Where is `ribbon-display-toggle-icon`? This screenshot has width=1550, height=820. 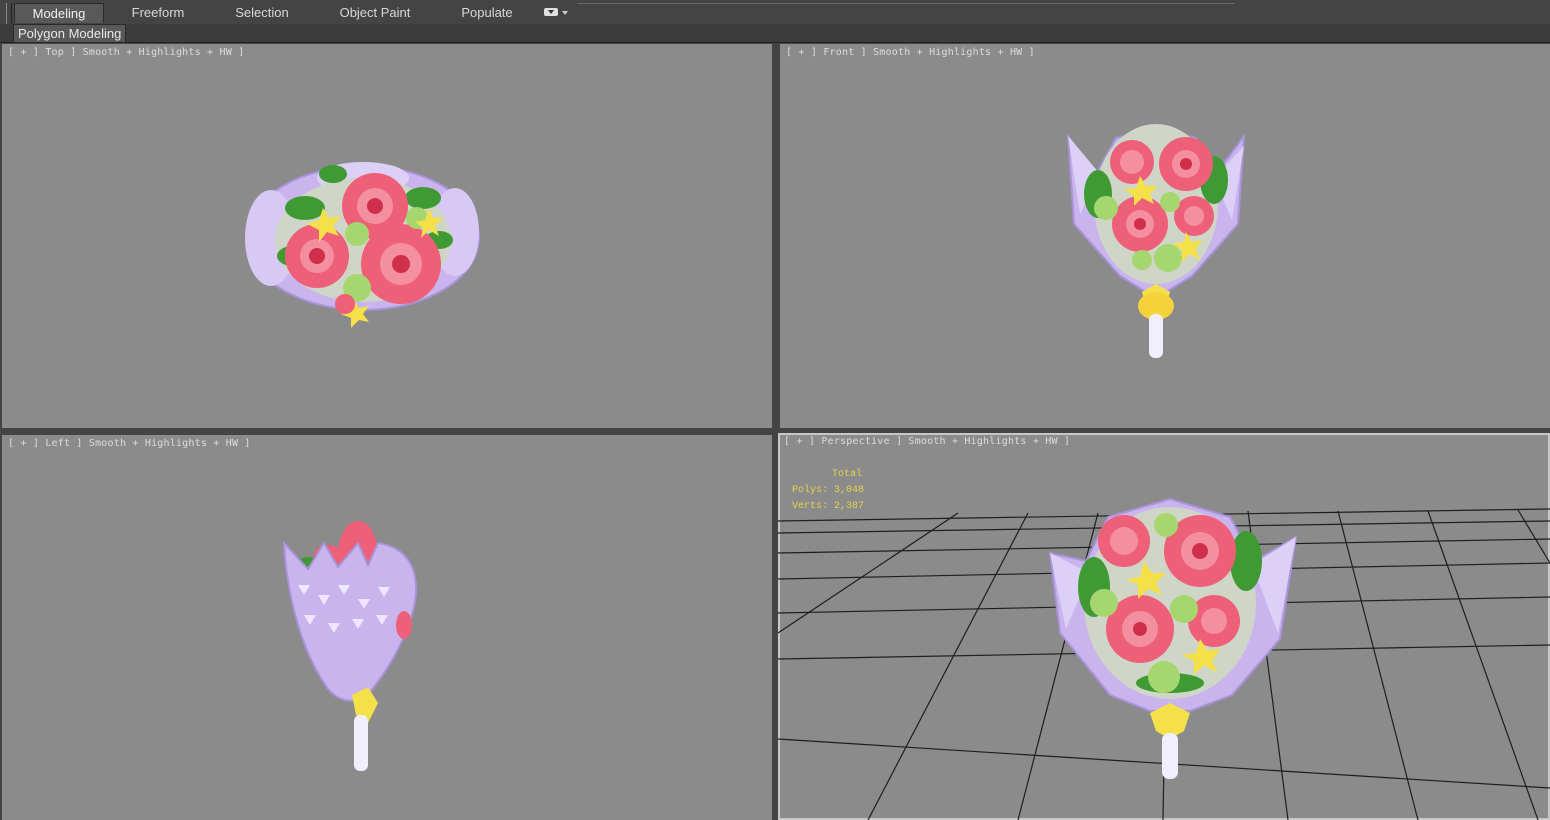 ribbon-display-toggle-icon is located at coordinates (551, 12).